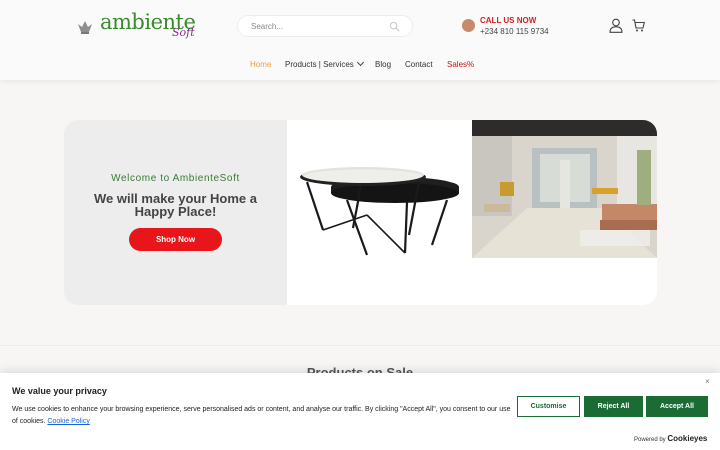  Describe the element at coordinates (319, 64) in the screenshot. I see `nav-item-label: Products | Services` at that location.